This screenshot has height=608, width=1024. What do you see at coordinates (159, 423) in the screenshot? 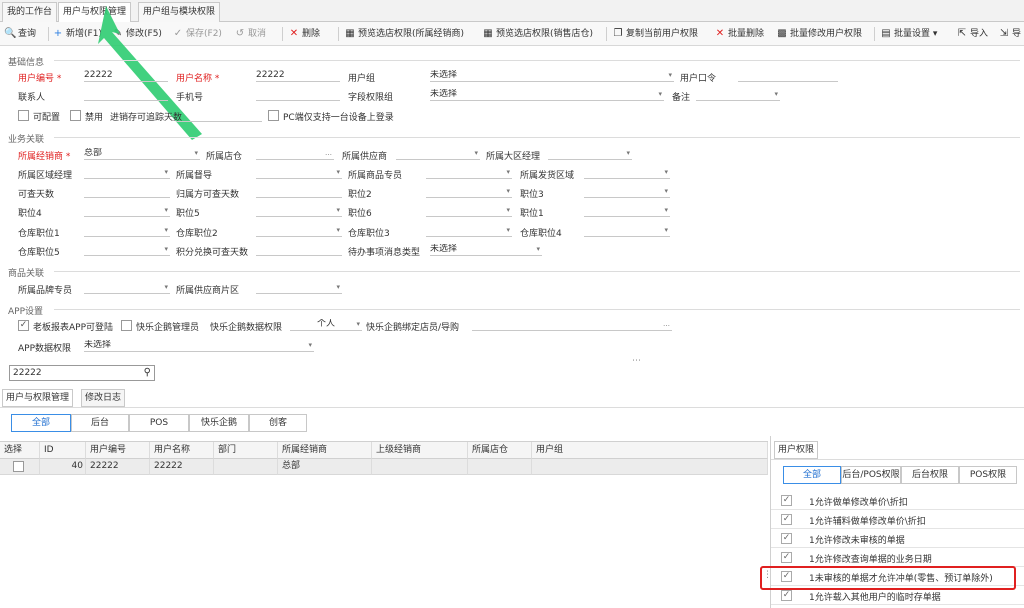
I see `filter-pos-button: POS` at bounding box center [159, 423].